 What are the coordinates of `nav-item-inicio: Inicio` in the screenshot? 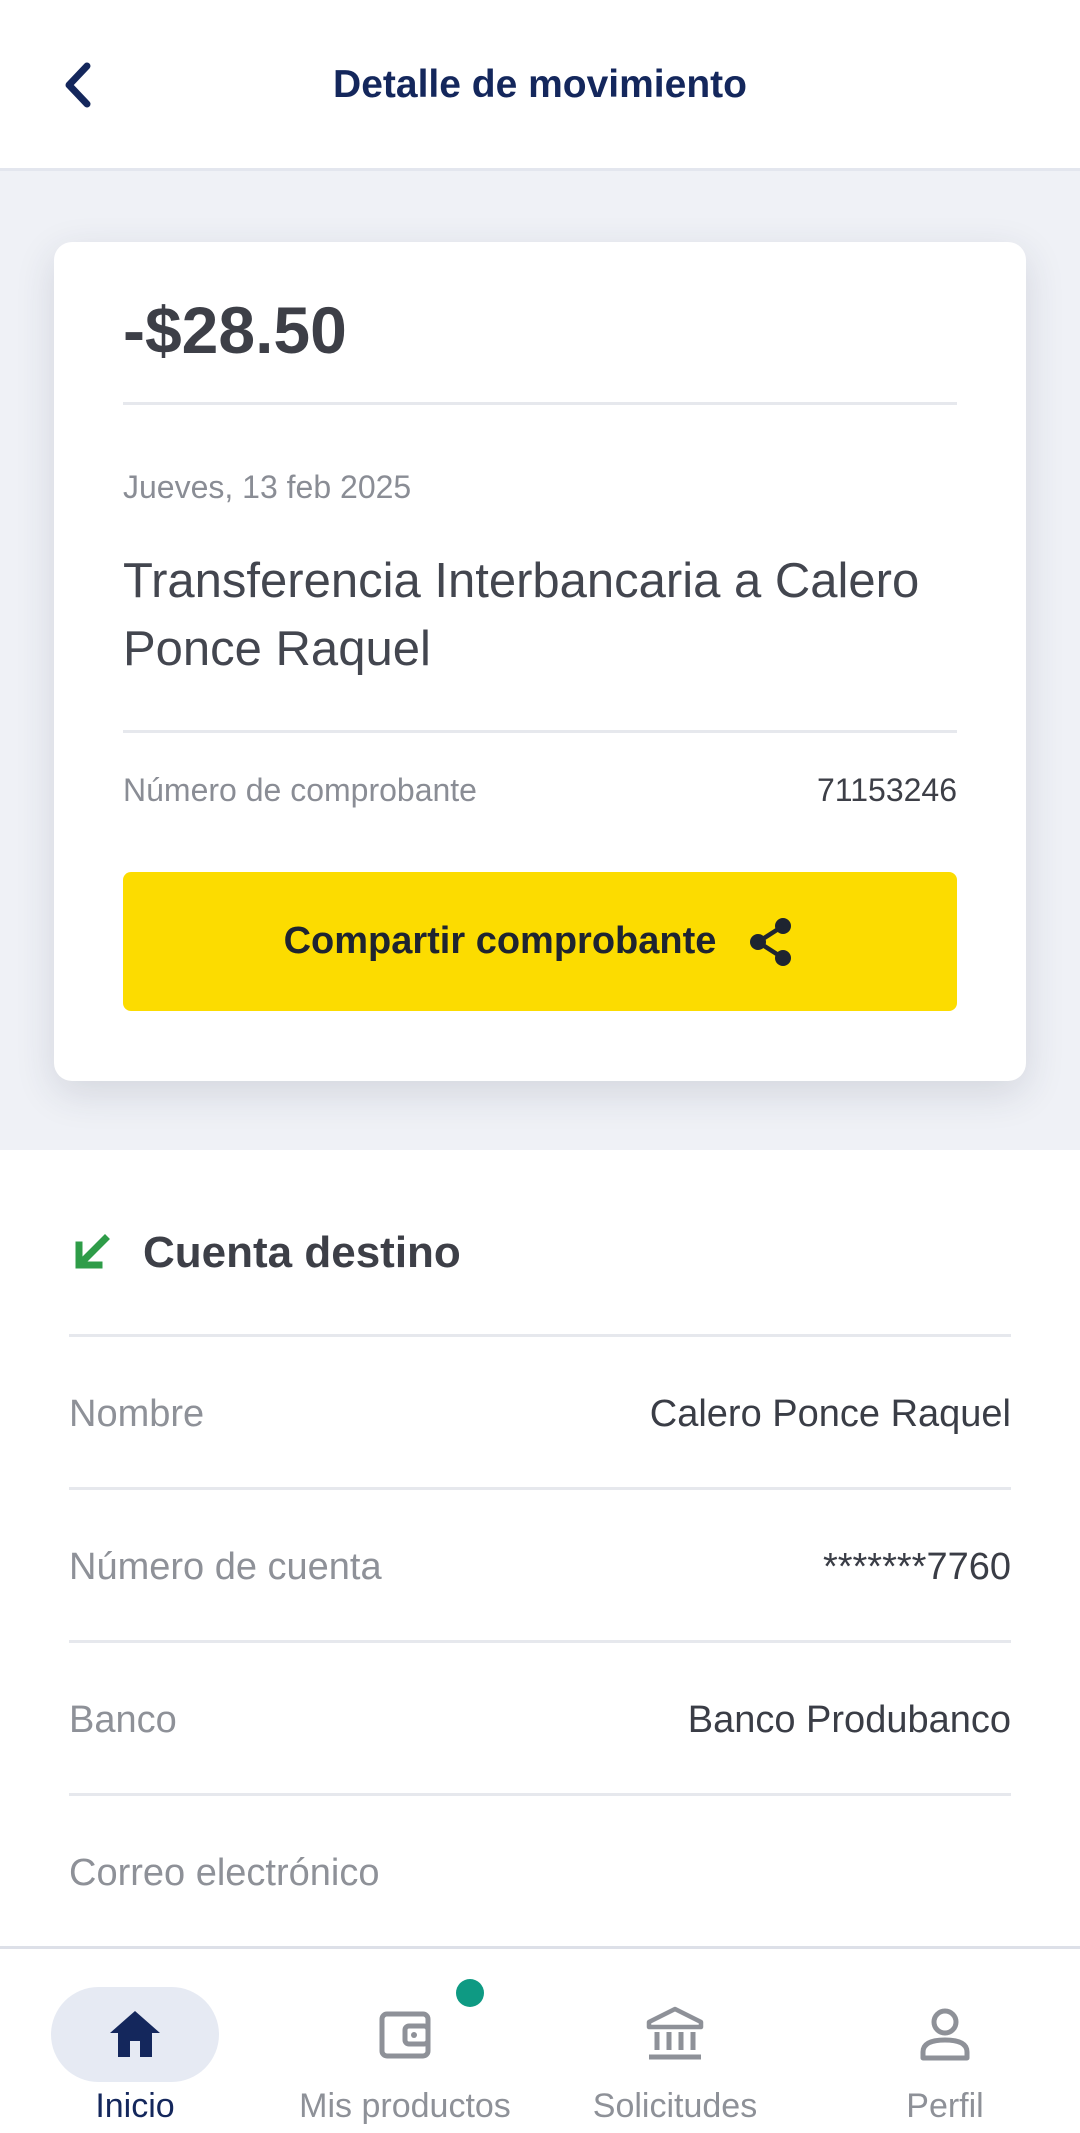 It's located at (135, 2041).